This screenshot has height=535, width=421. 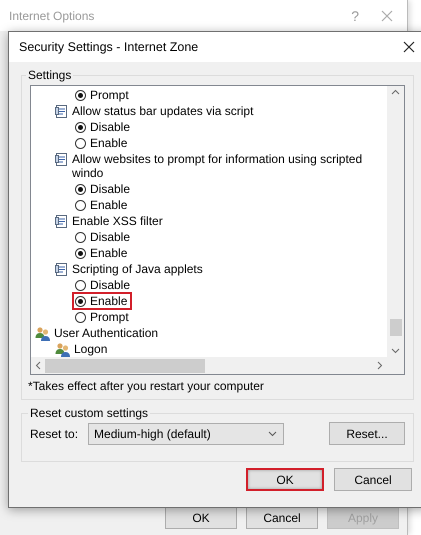 What do you see at coordinates (52, 15) in the screenshot?
I see `window-title: Internet Options` at bounding box center [52, 15].